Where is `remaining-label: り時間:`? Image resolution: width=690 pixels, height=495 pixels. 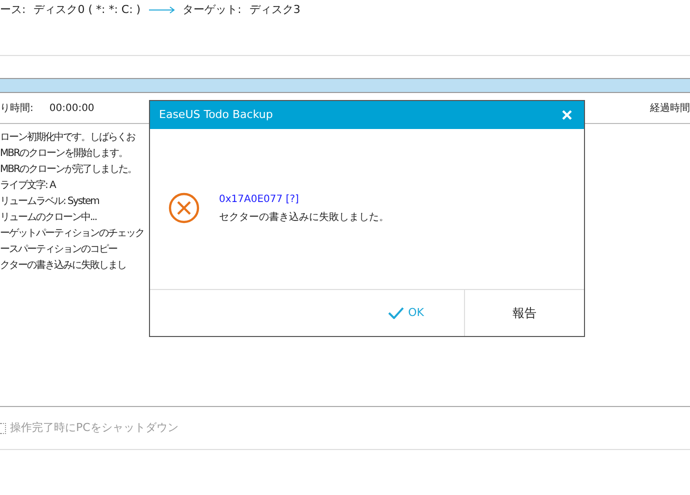
remaining-label: り時間: is located at coordinates (17, 109).